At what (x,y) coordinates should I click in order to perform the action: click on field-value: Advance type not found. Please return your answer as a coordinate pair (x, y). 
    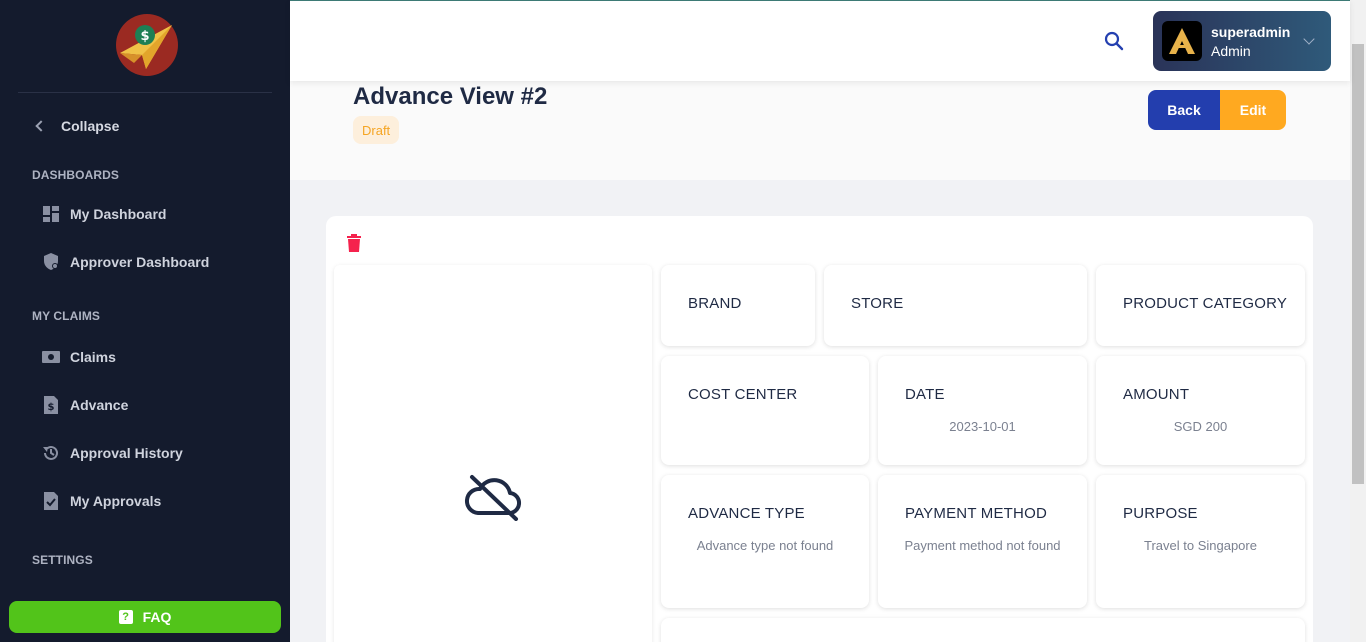
    Looking at the image, I should click on (765, 545).